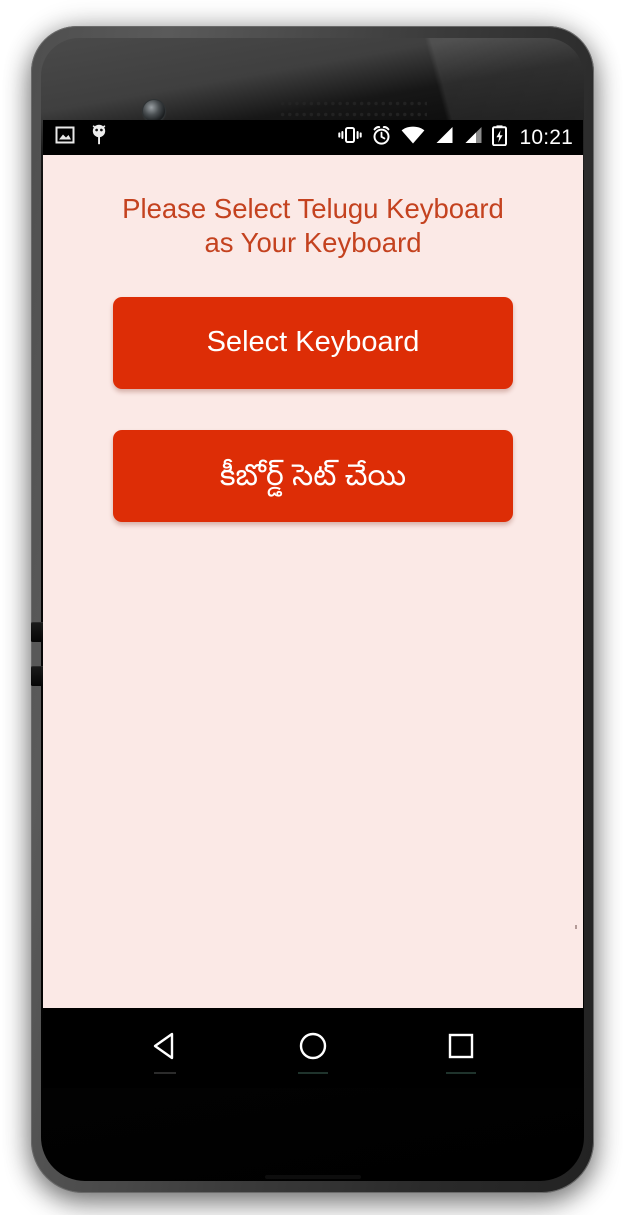 The height and width of the screenshot is (1215, 625). What do you see at coordinates (455, 137) in the screenshot?
I see `status-bar-right-icons: 10:21` at bounding box center [455, 137].